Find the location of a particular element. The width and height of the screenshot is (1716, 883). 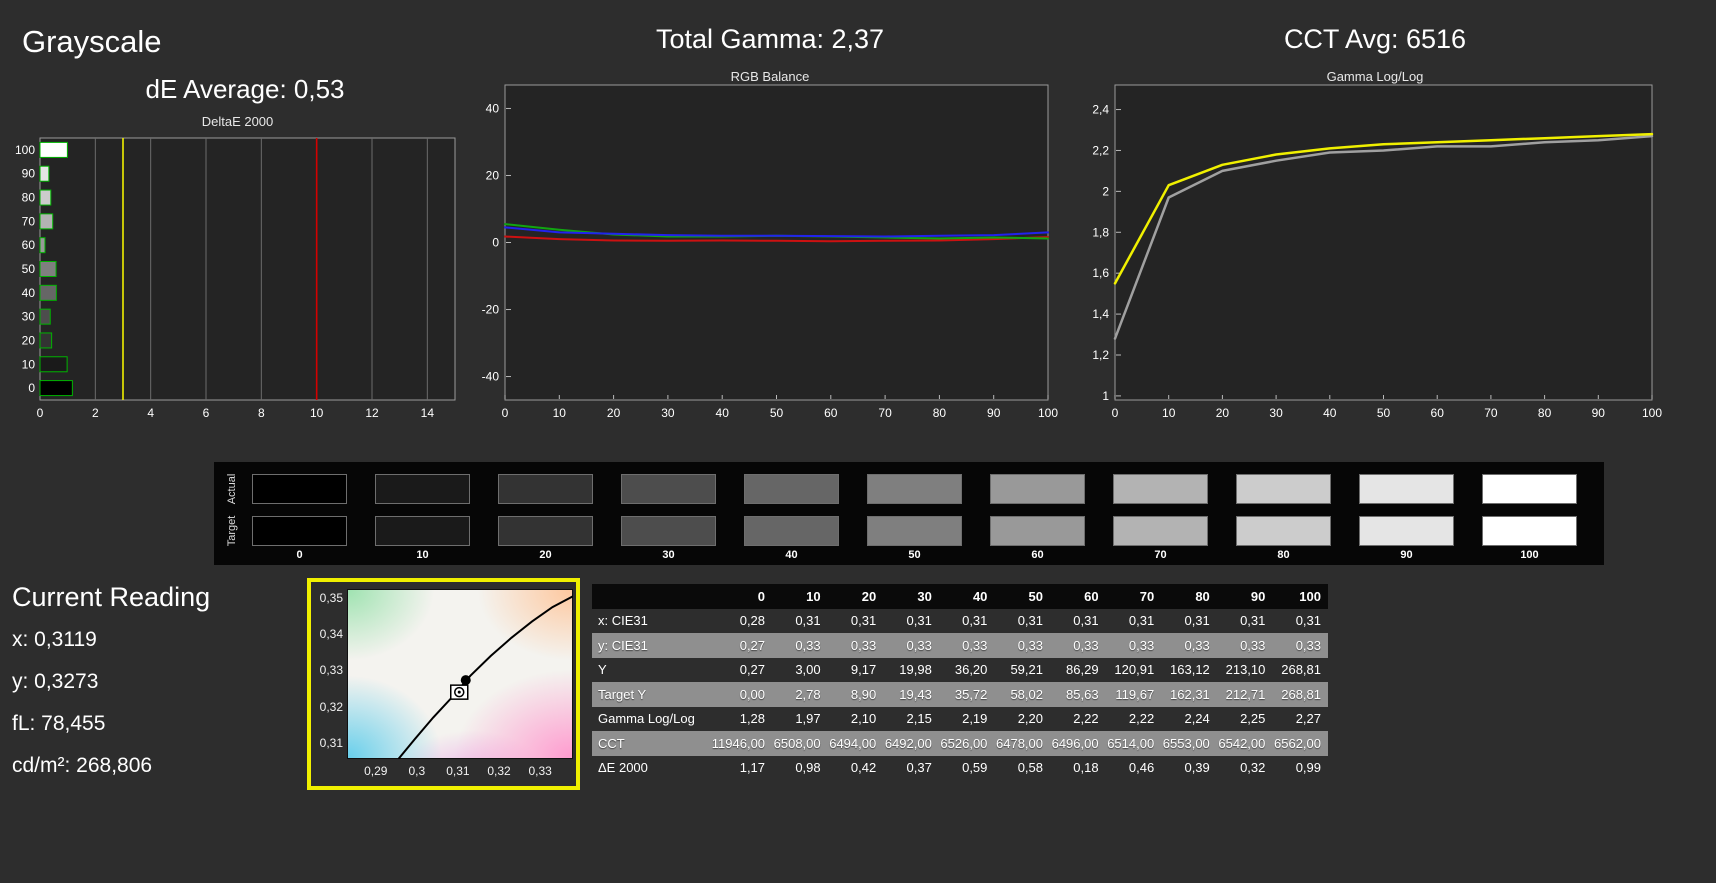

table-cell: 58,02 is located at coordinates (1026, 694).